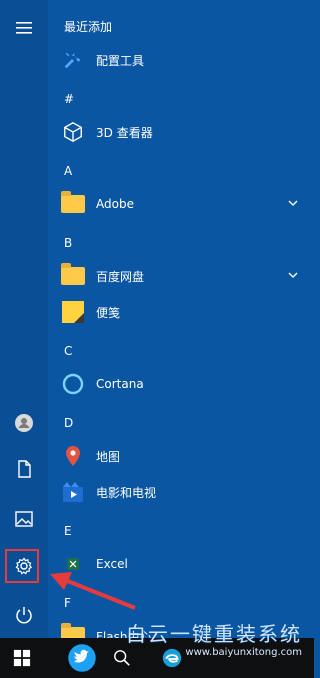  What do you see at coordinates (67, 603) in the screenshot?
I see `section-f: F` at bounding box center [67, 603].